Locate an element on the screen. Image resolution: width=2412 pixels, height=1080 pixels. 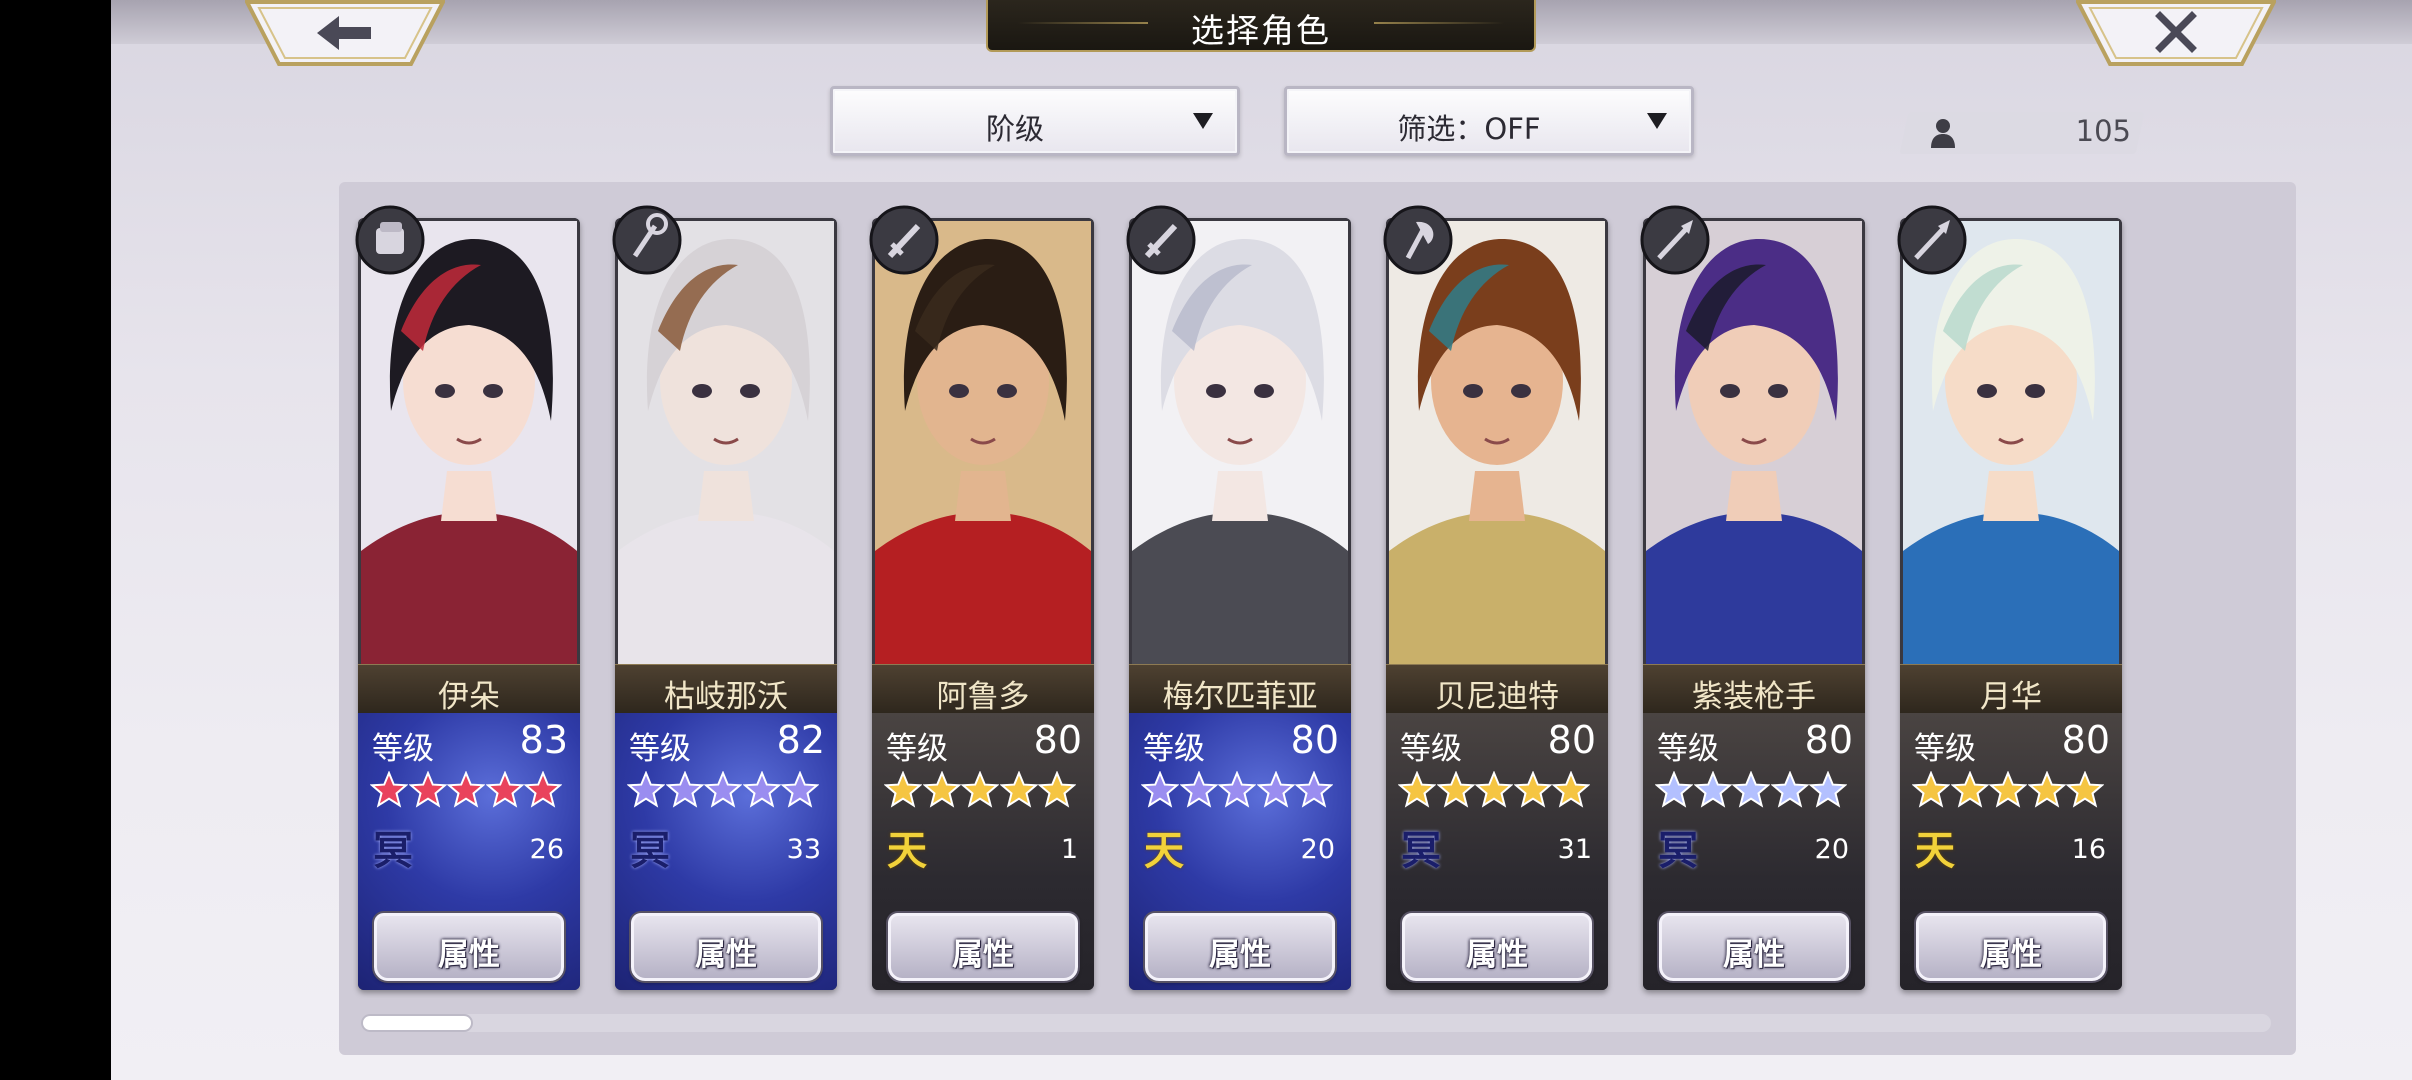
character-card: 阿鲁多 等级 80 天 1 属性 is located at coordinates (983, 604).